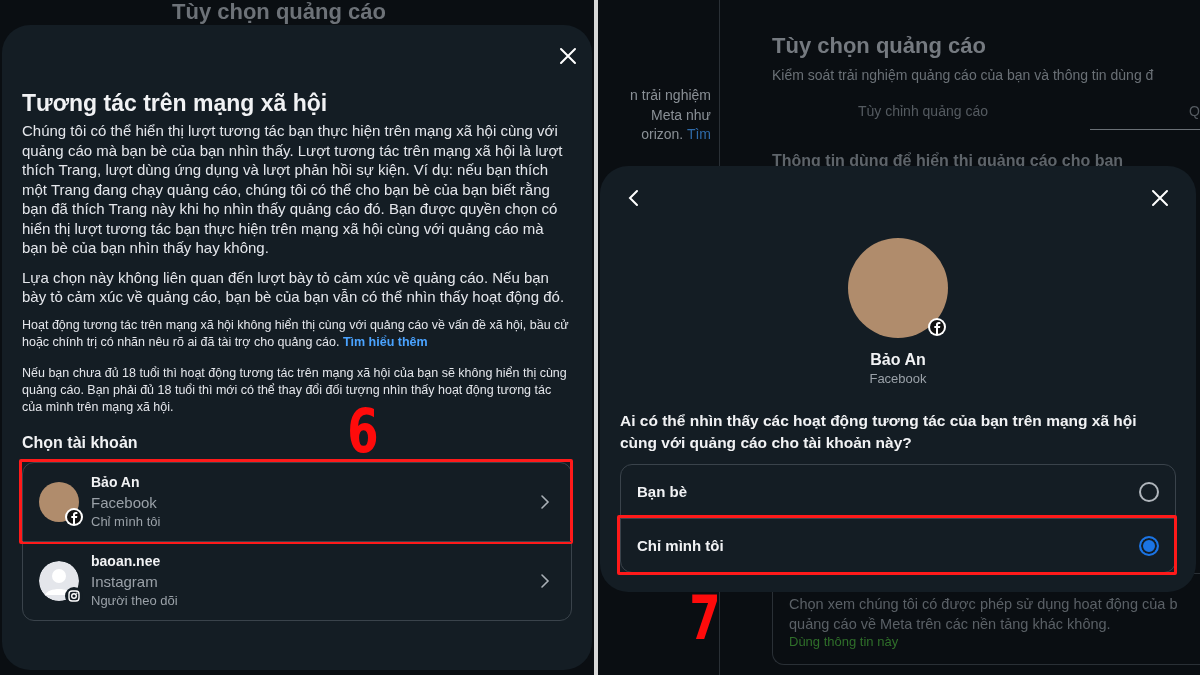 The width and height of the screenshot is (1200, 675). What do you see at coordinates (705, 618) in the screenshot?
I see `step-number: 7` at bounding box center [705, 618].